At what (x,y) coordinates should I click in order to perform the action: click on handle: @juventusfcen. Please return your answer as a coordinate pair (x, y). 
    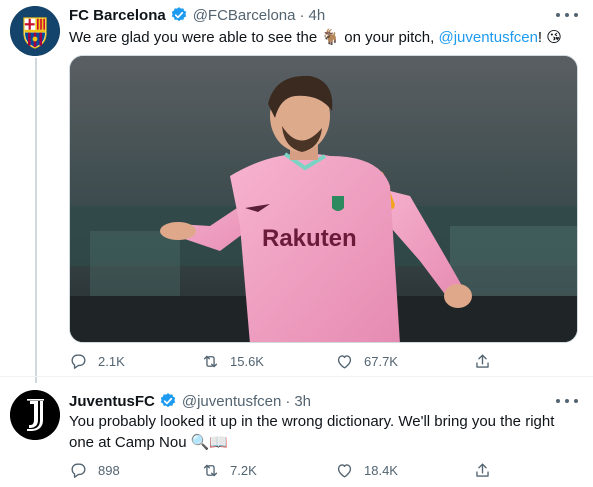
    Looking at the image, I should click on (231, 401).